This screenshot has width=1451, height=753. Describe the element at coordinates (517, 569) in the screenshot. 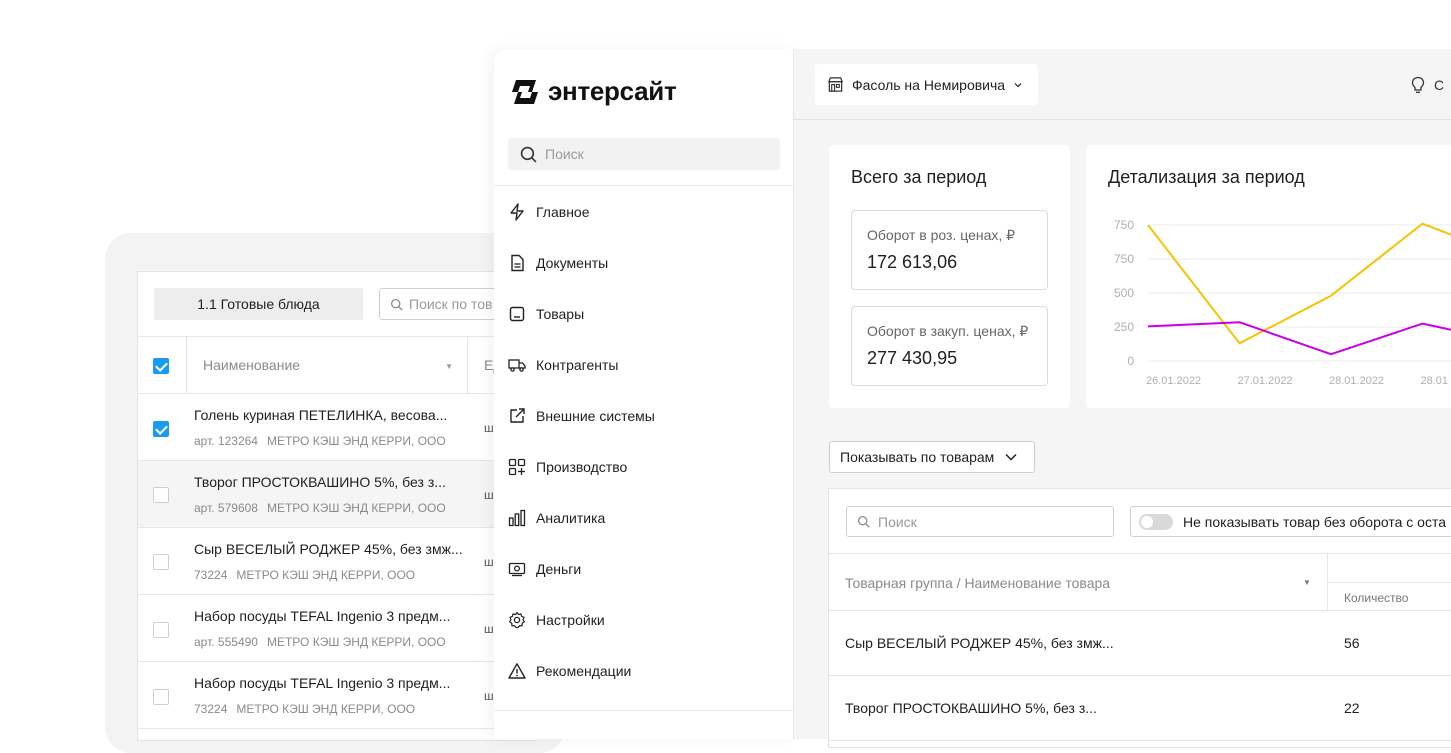

I see `money-icon` at that location.